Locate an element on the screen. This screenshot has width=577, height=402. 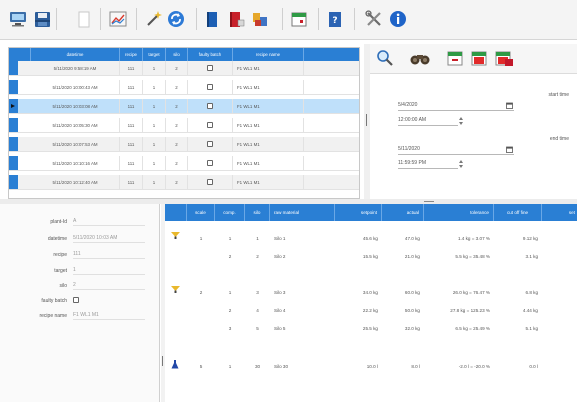
chart-icon is located at coordinates (118, 19).